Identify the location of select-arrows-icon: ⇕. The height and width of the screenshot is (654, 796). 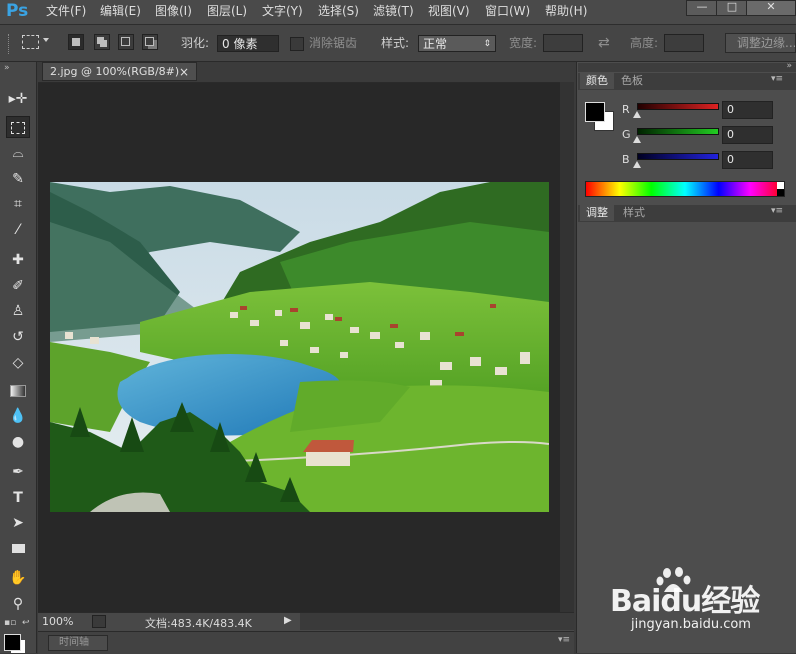
(487, 44).